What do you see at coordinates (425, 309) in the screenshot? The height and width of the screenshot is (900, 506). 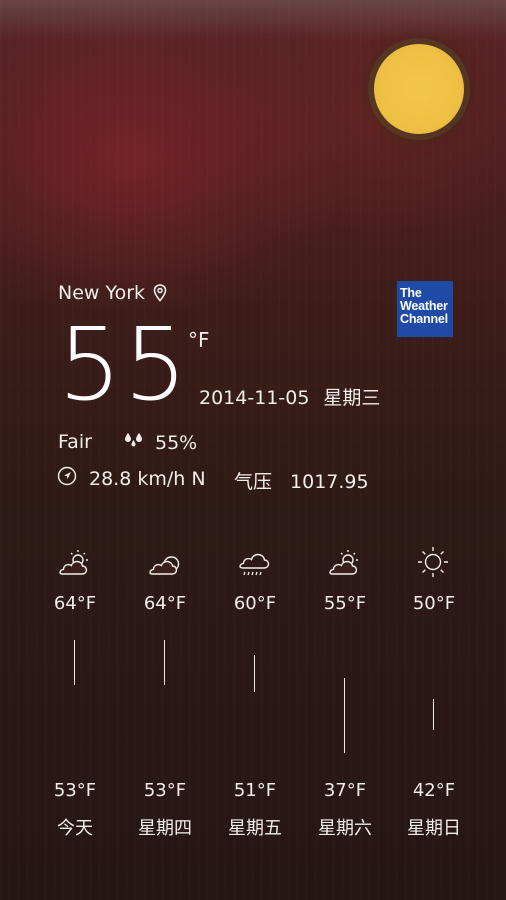 I see `weather-channel-logo: The Weather Channel` at bounding box center [425, 309].